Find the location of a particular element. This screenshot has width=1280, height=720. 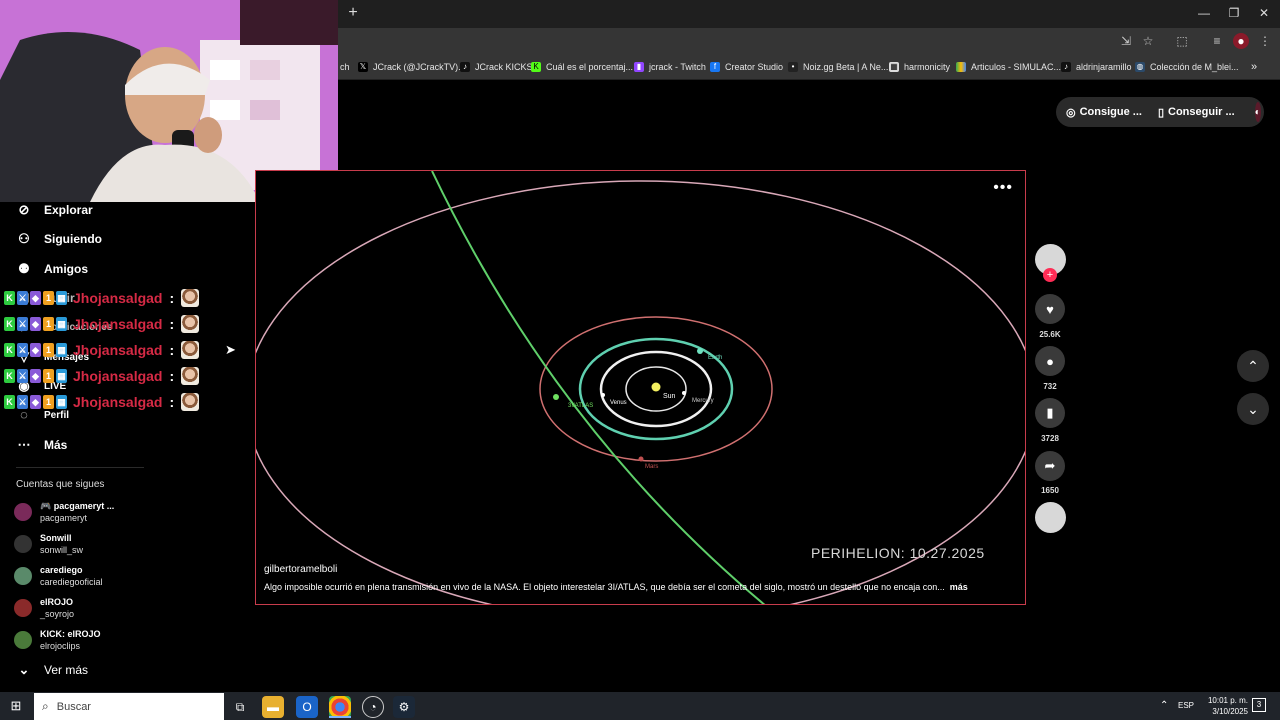

steam-icon: ⚙ is located at coordinates (404, 707).